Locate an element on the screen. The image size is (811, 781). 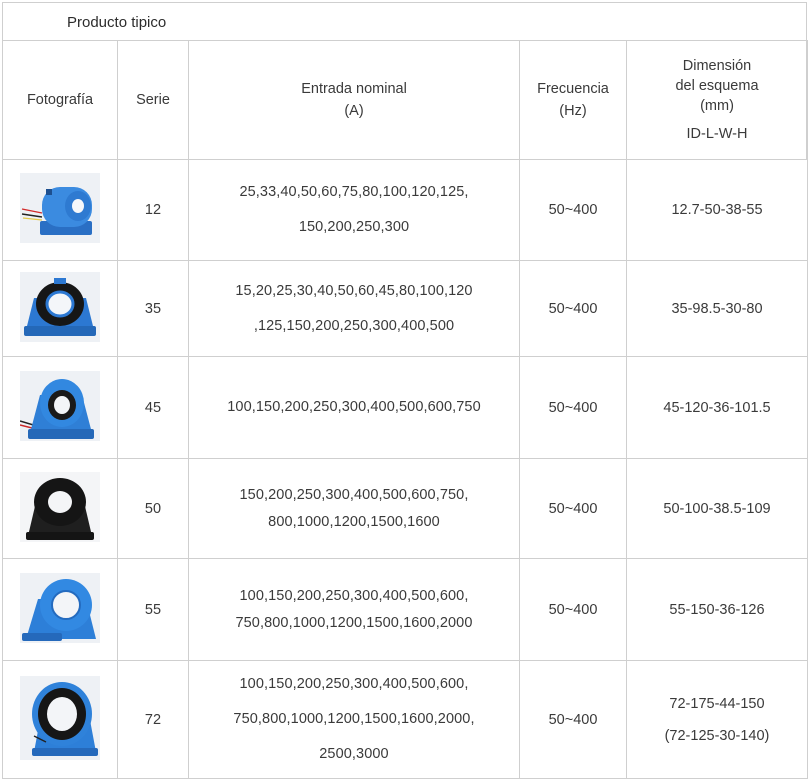
series-cell: 12 is located at coordinates (153, 210).